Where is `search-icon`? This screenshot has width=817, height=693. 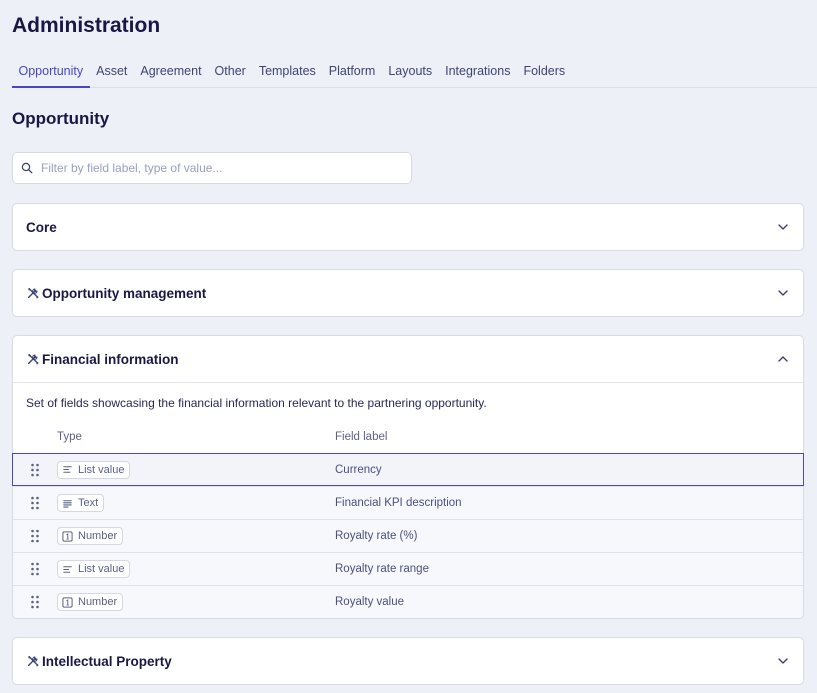 search-icon is located at coordinates (27, 168).